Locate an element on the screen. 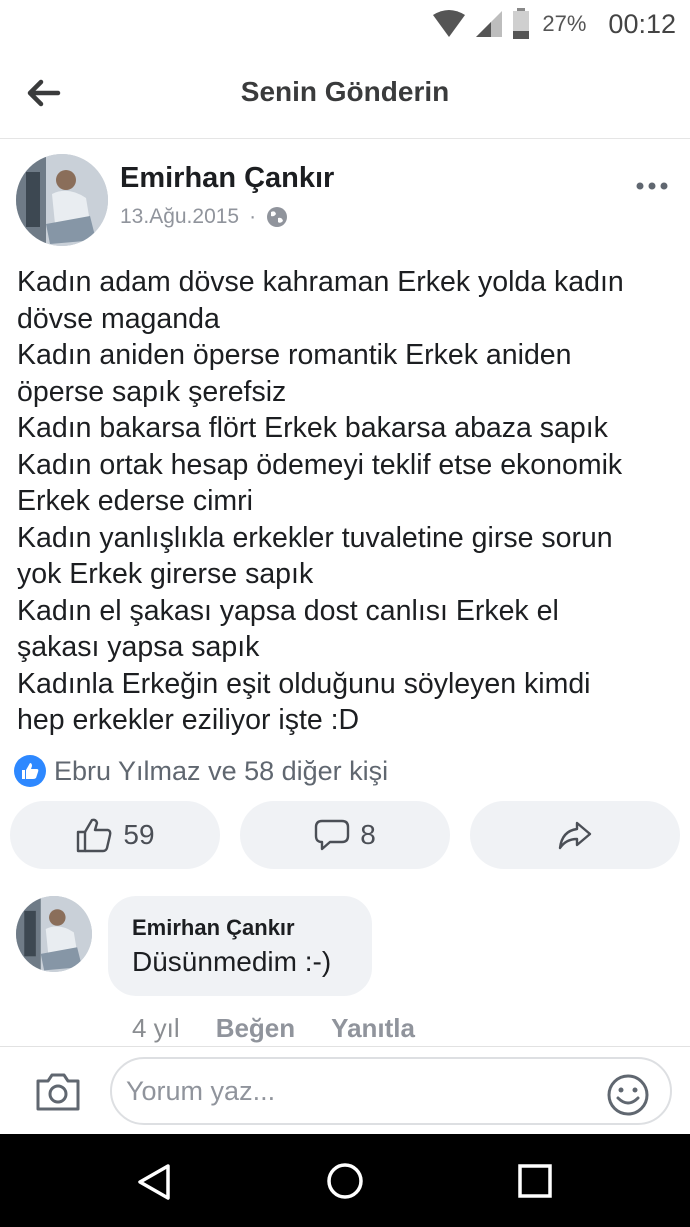  like-button: 59 is located at coordinates (115, 835).